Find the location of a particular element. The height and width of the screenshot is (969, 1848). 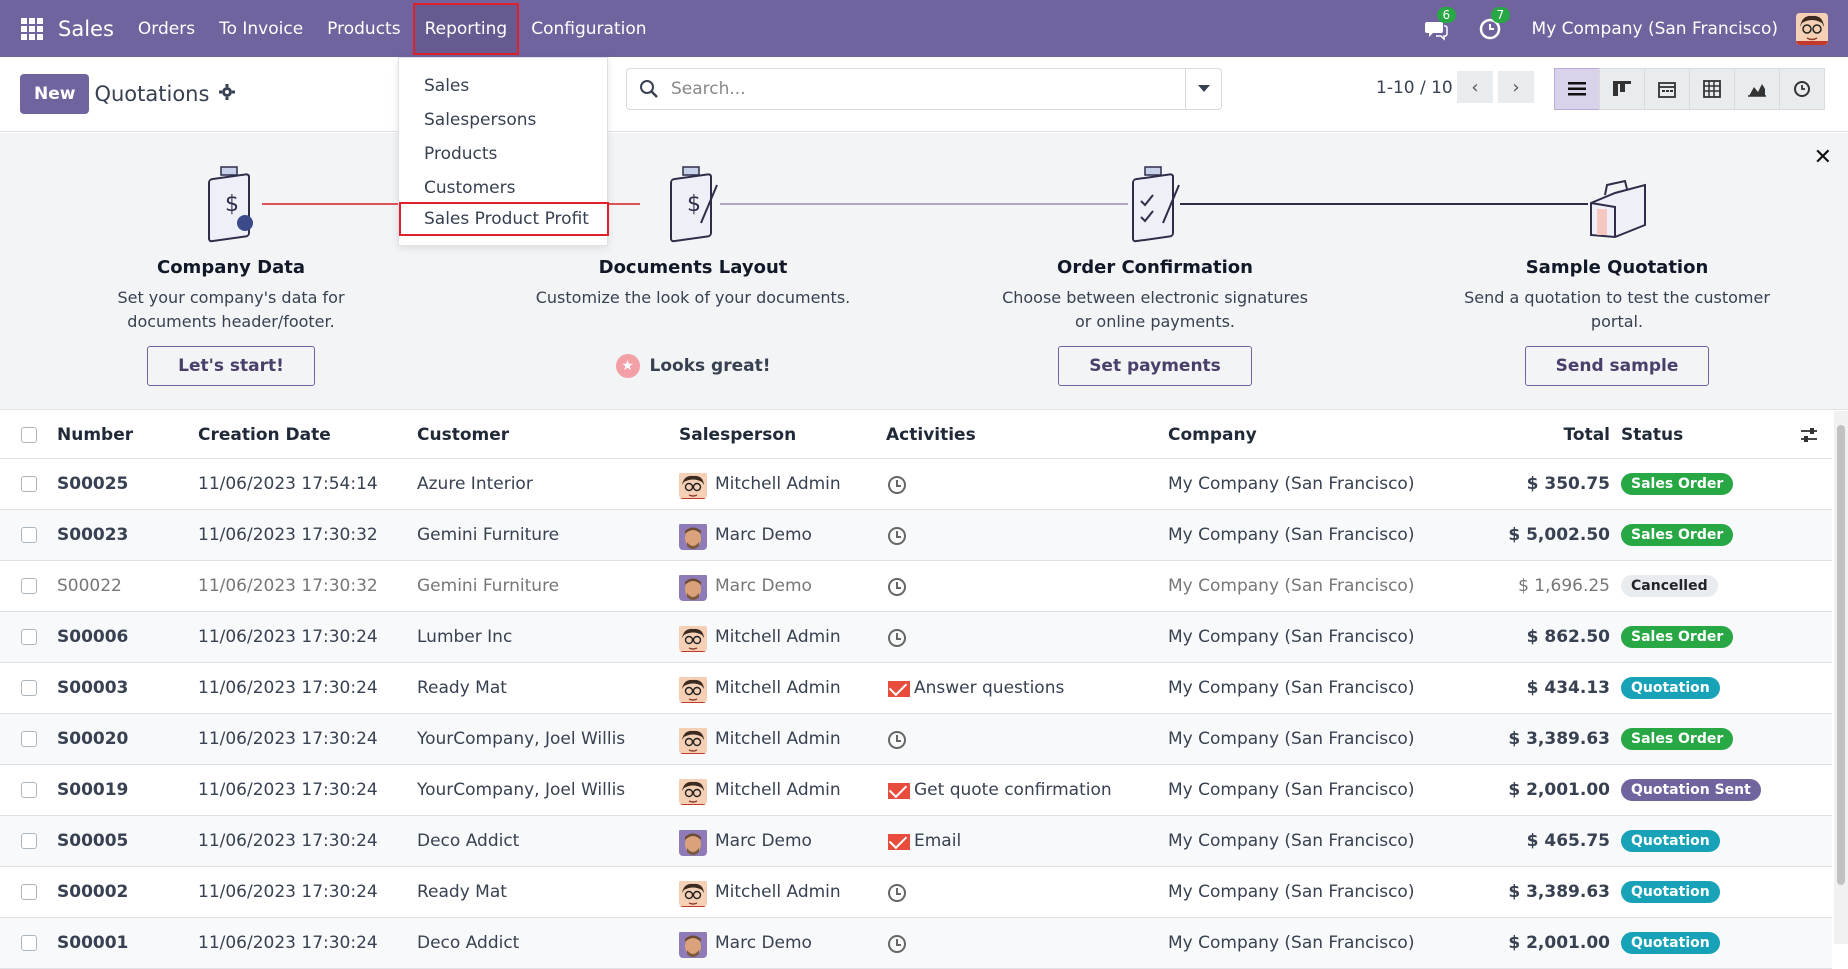

header-status: Status is located at coordinates (1652, 435).